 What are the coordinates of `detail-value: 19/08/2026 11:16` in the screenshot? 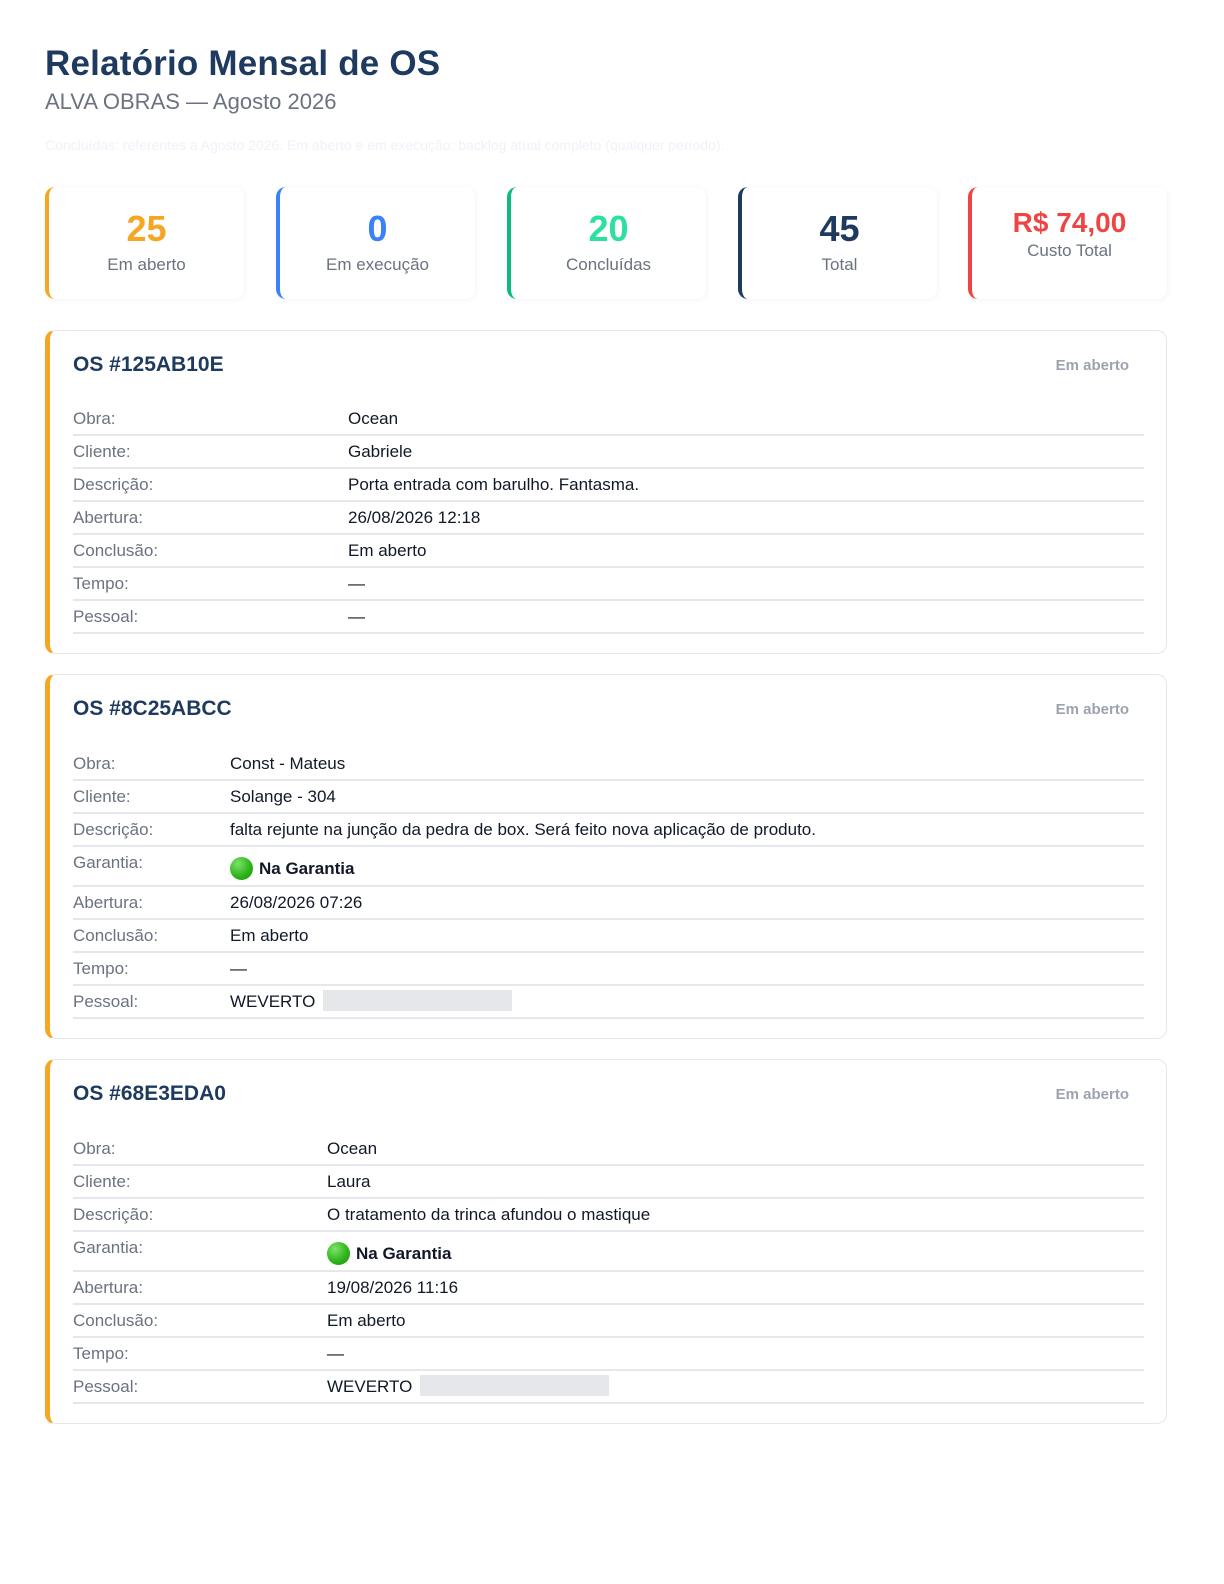 It's located at (393, 1287).